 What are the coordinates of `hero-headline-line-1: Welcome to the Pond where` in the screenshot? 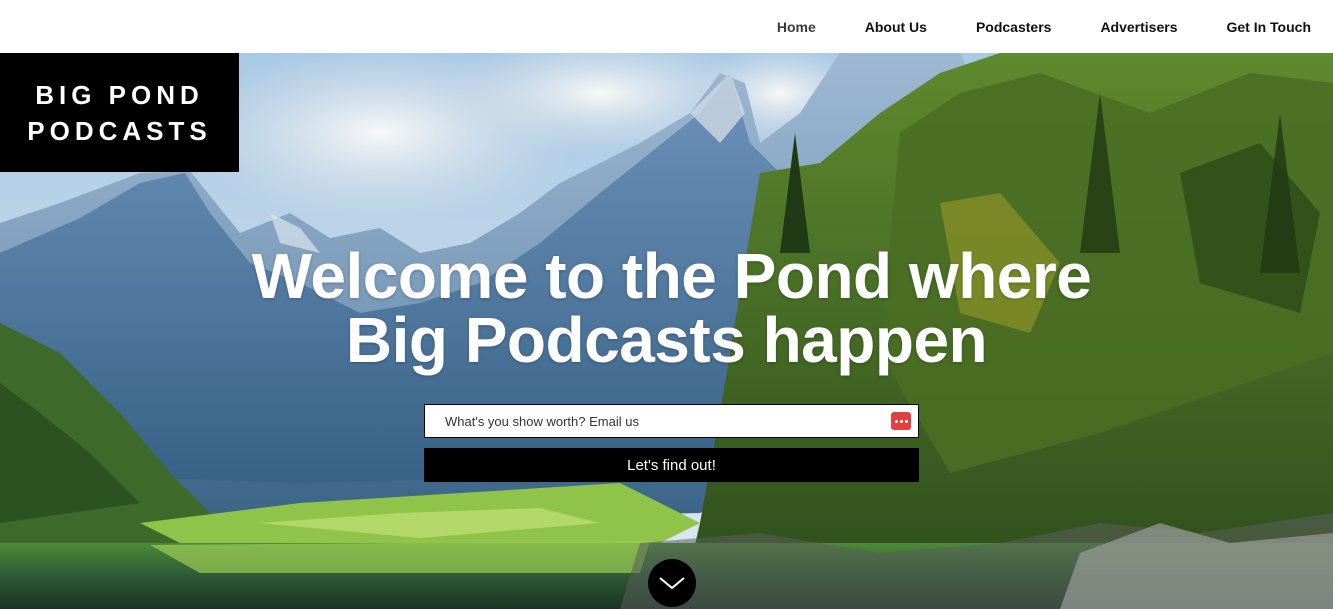 It's located at (671, 276).